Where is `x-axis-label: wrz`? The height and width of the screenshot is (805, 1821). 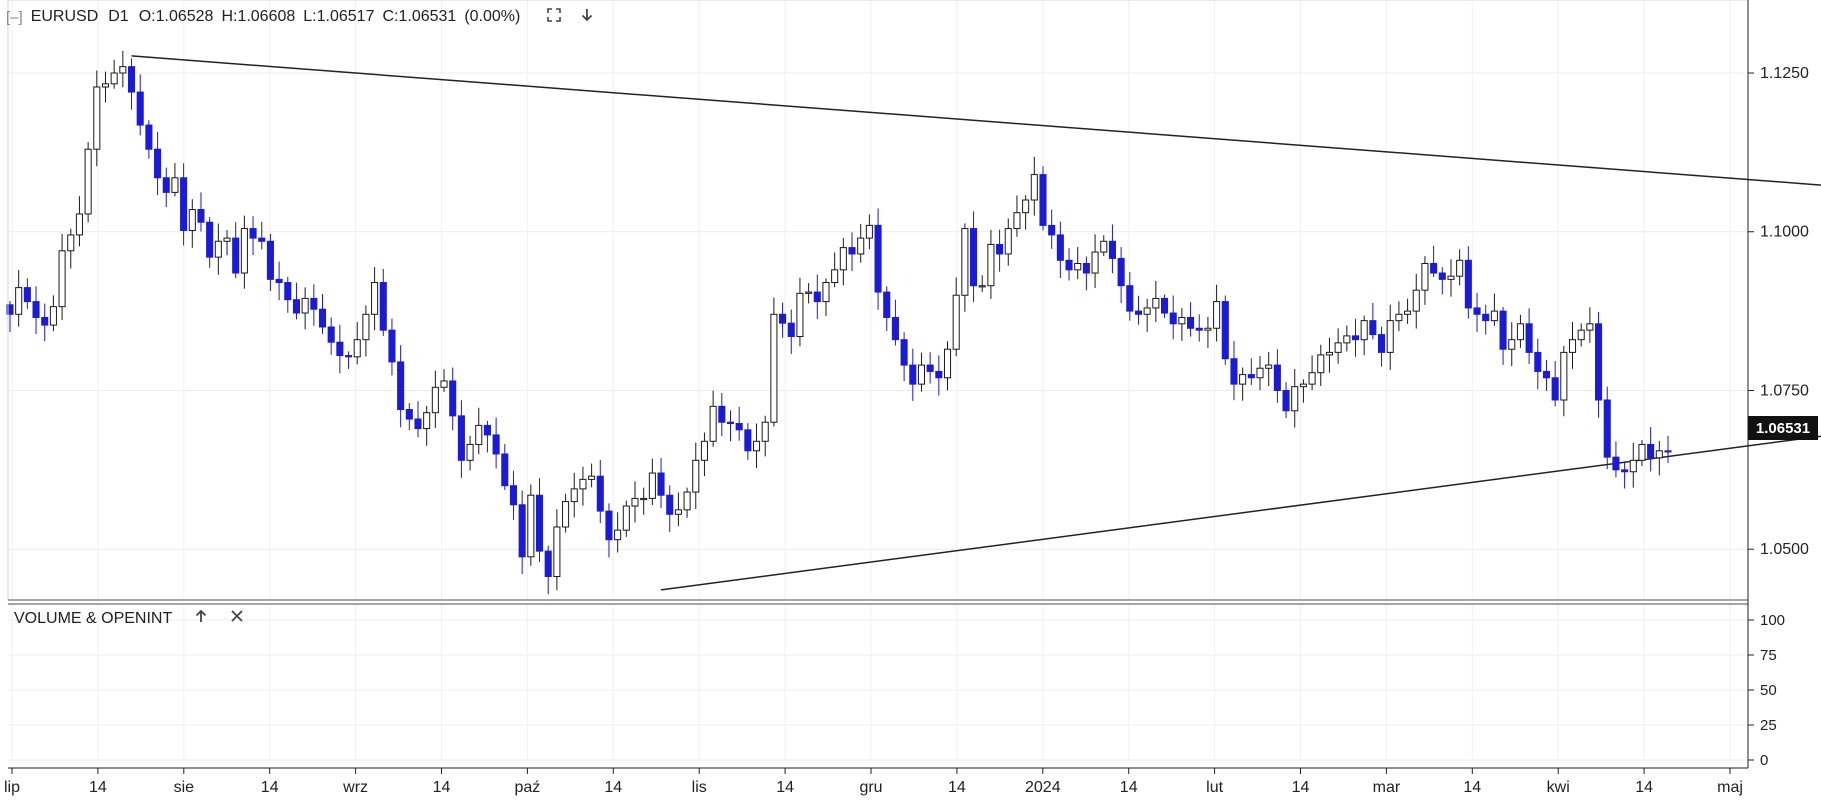
x-axis-label: wrz is located at coordinates (355, 787).